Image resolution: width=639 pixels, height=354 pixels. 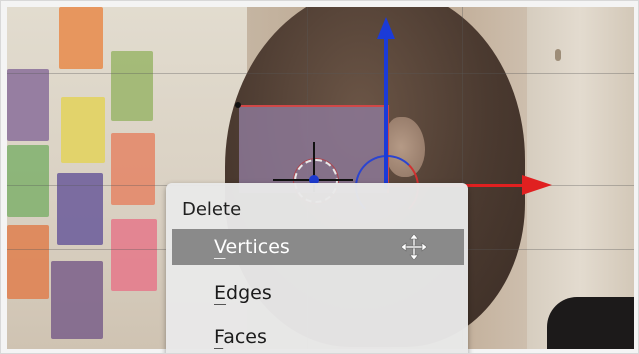 I want to click on grid-line, so click(x=320, y=73).